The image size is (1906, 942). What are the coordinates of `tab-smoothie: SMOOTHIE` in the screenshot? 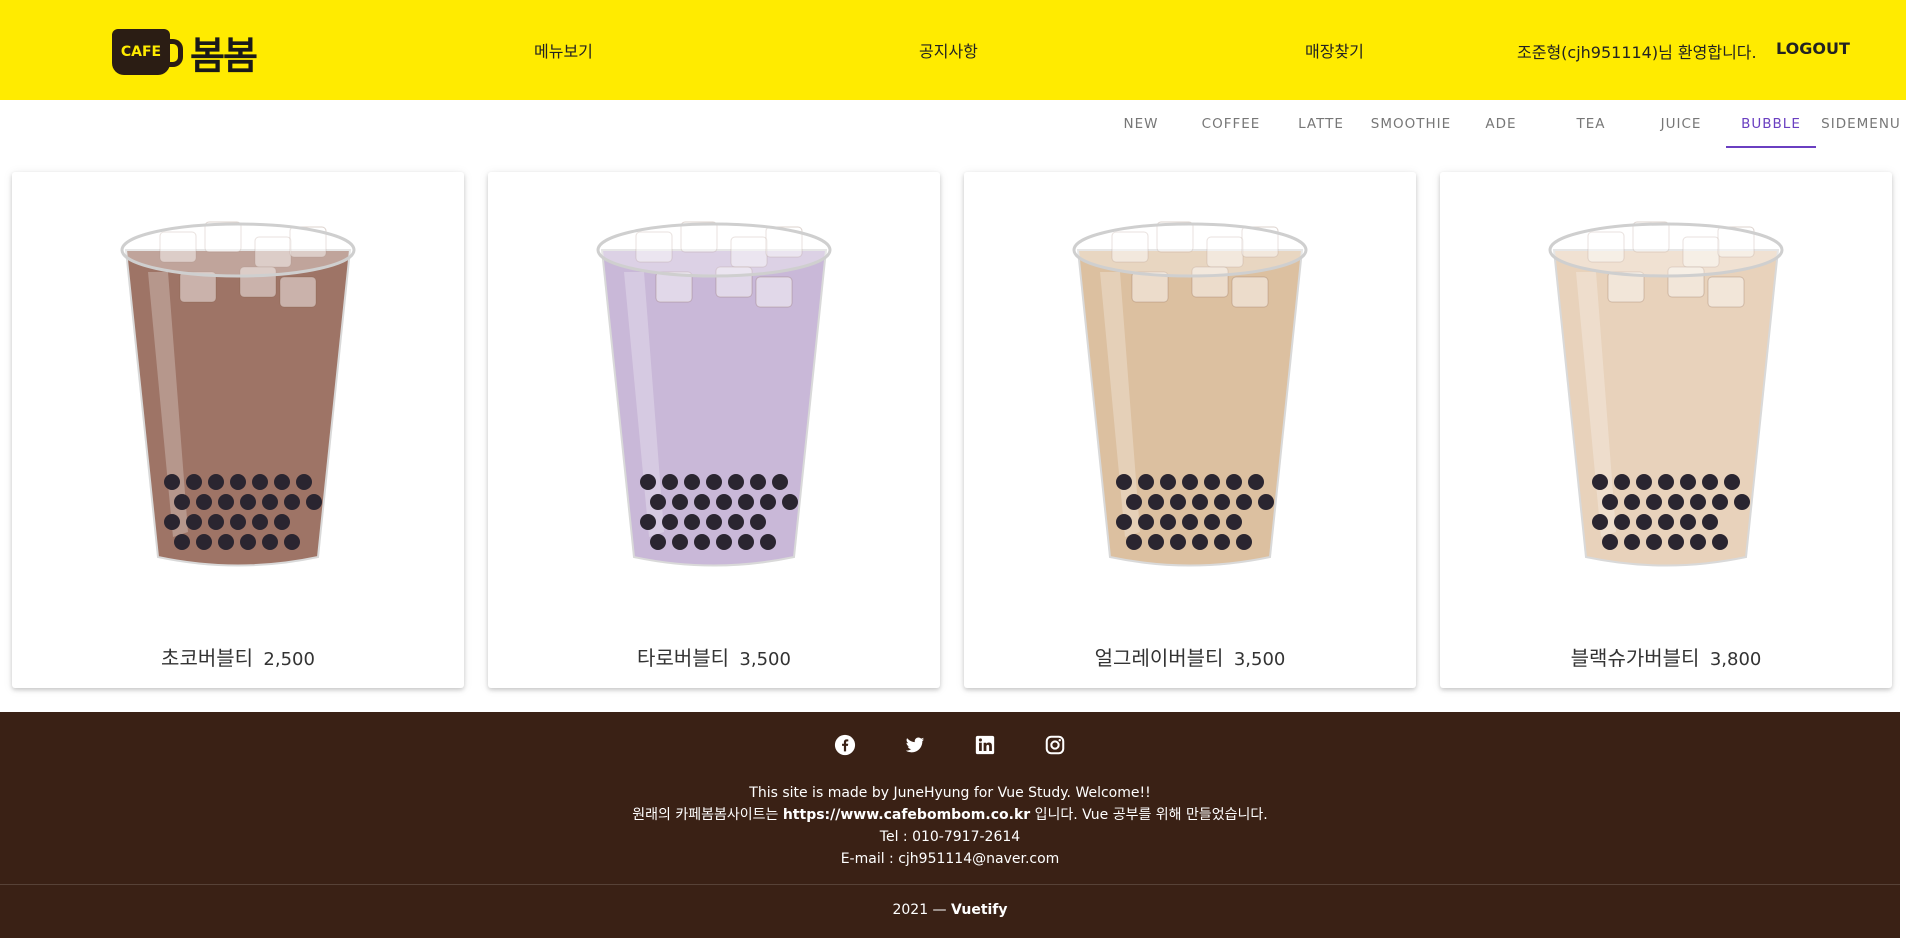 It's located at (1411, 124).